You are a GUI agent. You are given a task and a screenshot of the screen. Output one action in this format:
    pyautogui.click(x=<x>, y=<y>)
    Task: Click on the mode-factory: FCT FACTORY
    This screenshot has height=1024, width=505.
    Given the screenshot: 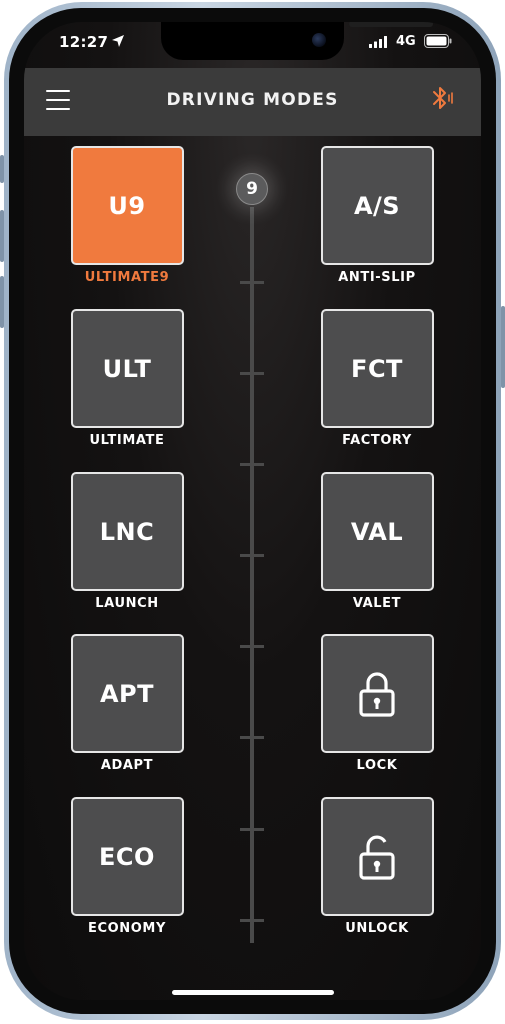 What is the action you would take?
    pyautogui.click(x=377, y=378)
    